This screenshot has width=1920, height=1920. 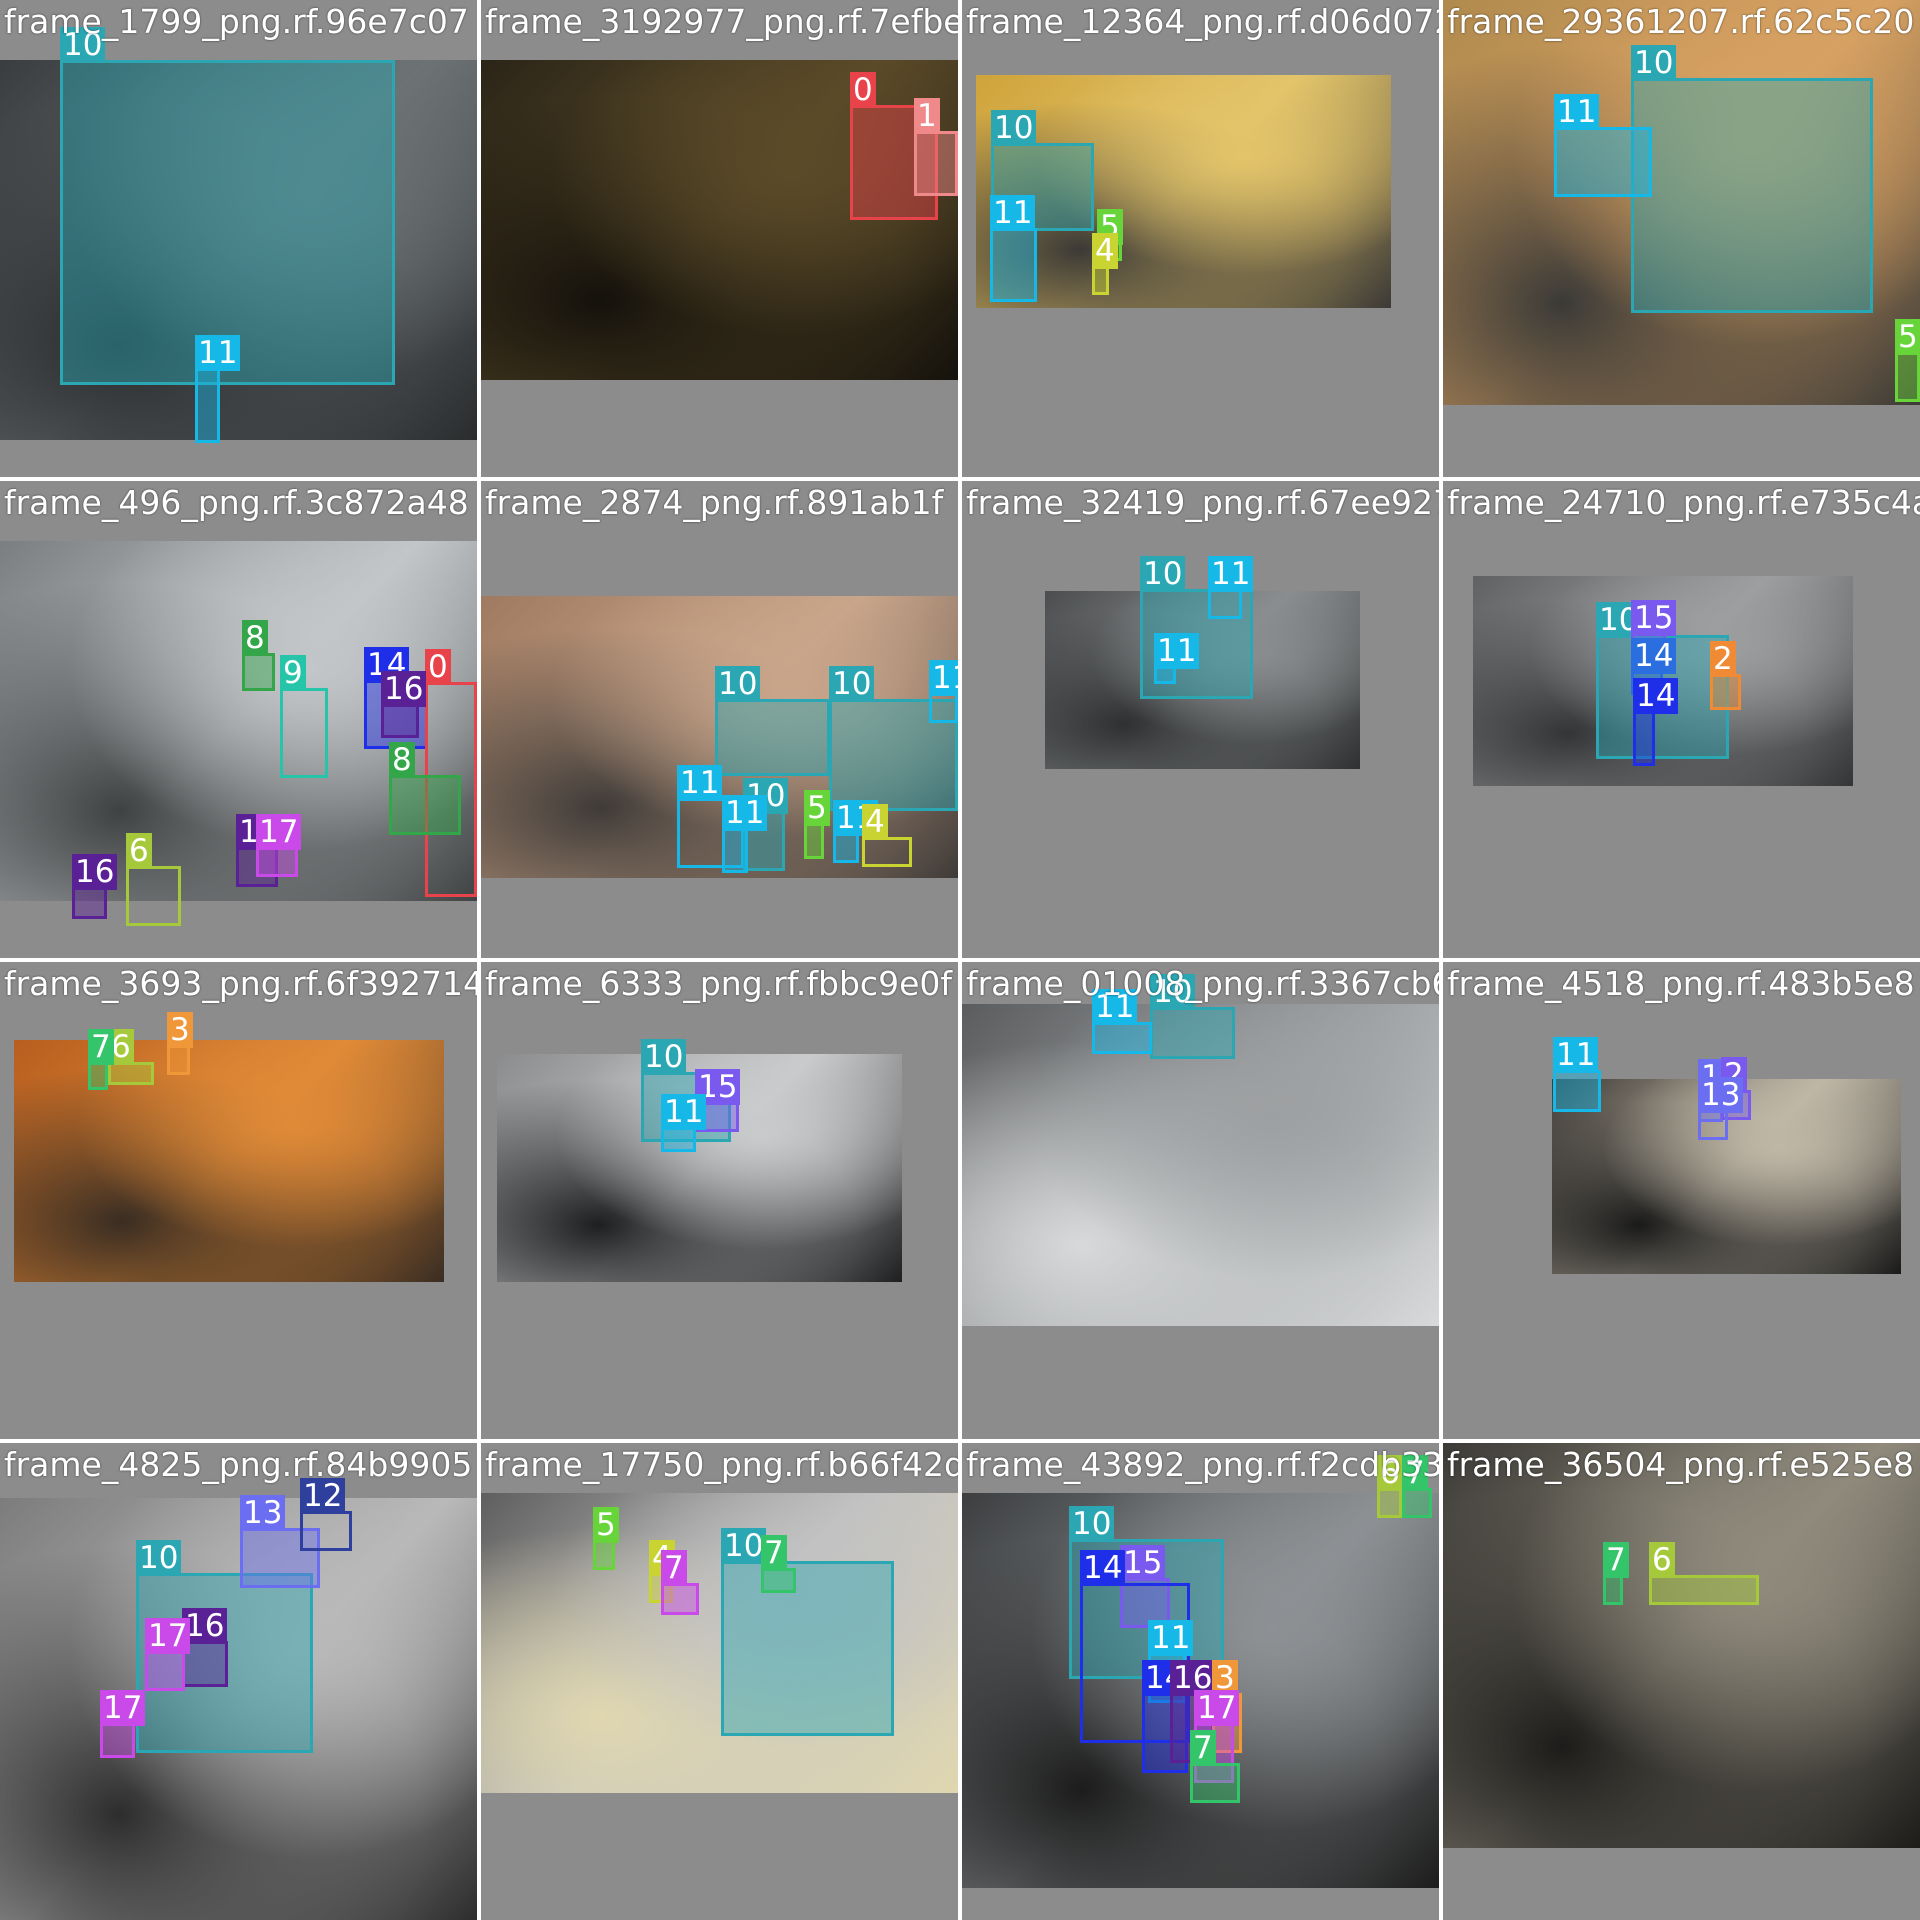 I want to click on tile-filename: frame_43892_png.rf.f2cdb33d, so click(x=1202, y=1464).